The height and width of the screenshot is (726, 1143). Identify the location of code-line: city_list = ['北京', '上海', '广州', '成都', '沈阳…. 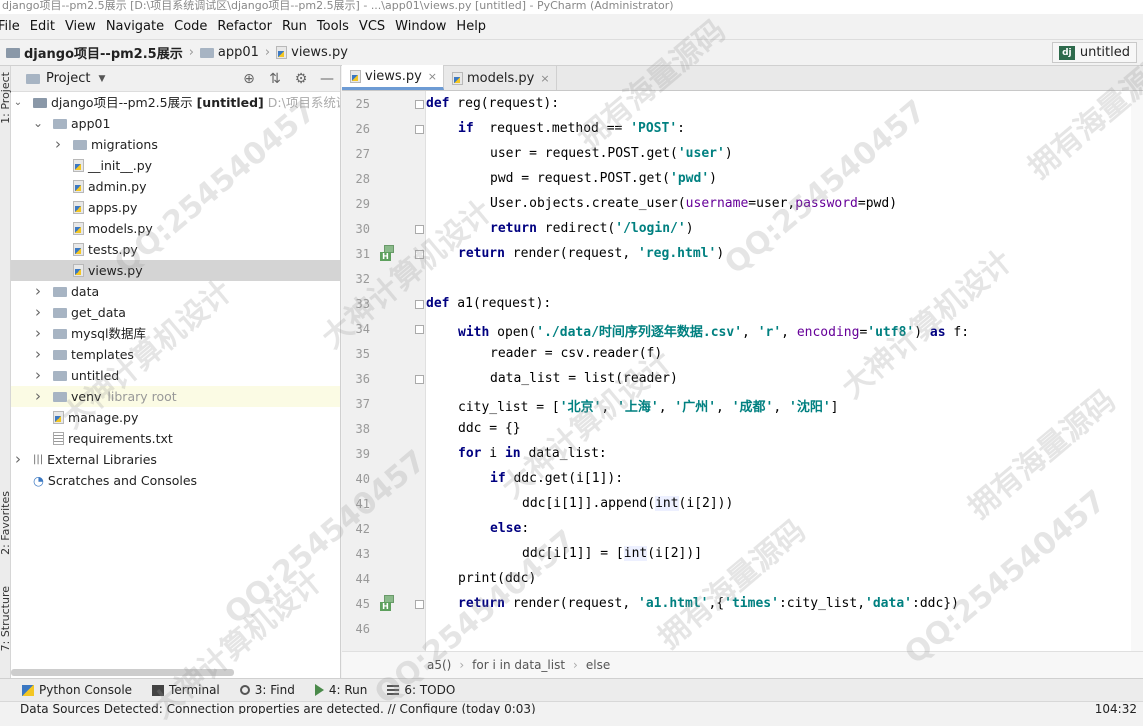
(648, 405).